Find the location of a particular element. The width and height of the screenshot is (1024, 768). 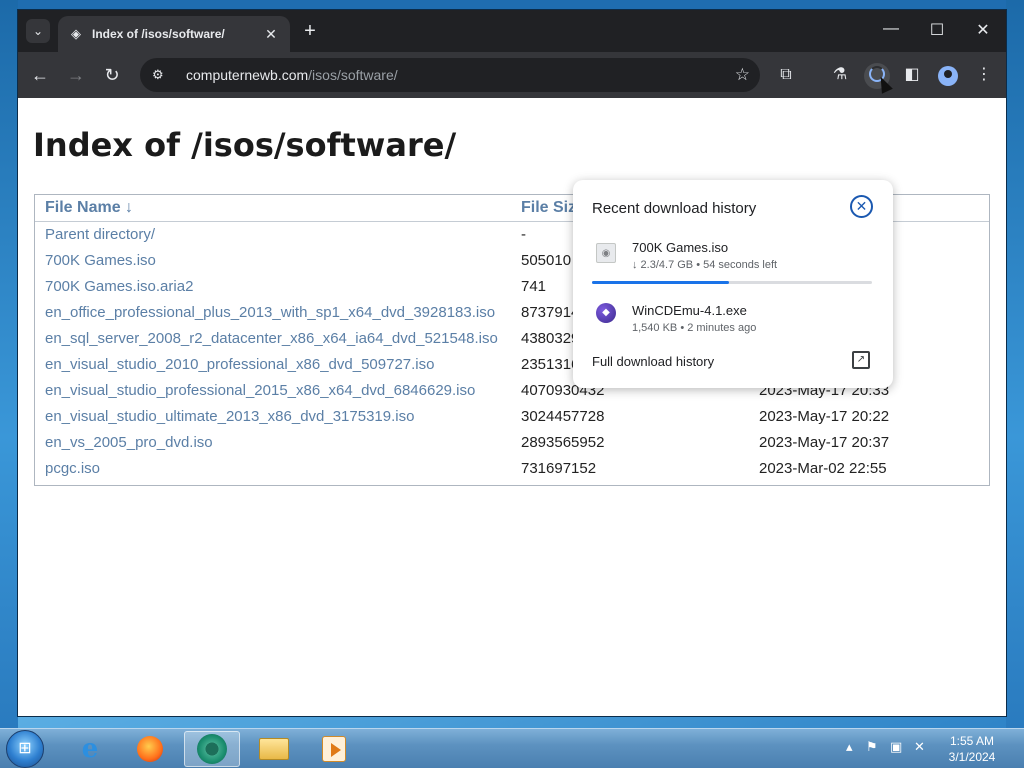

start-button: ⊞ is located at coordinates (25, 749).